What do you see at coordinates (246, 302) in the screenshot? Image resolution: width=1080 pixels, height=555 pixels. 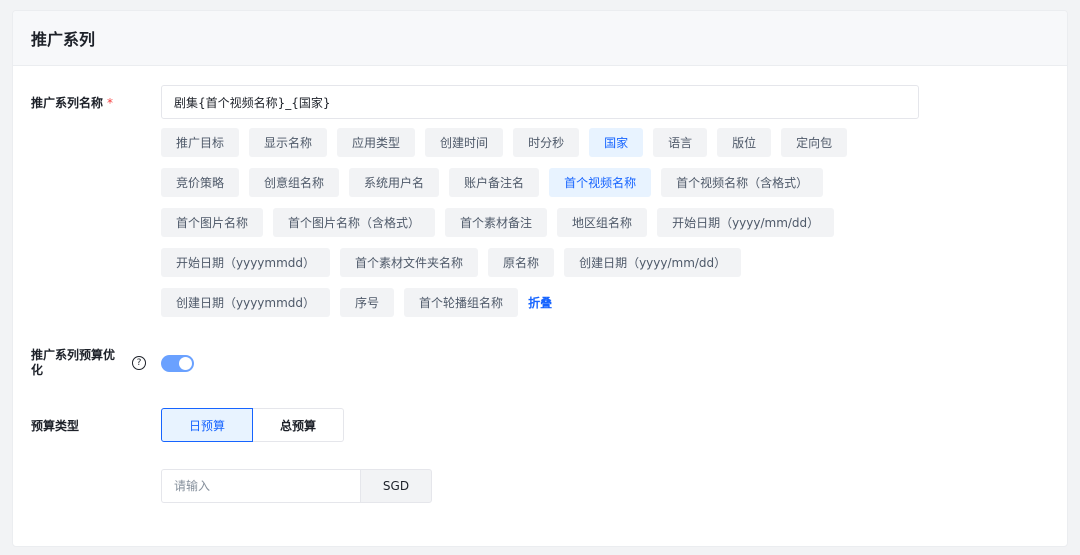 I see `tag-create-date-compact: 创建日期（yyyymmdd）` at bounding box center [246, 302].